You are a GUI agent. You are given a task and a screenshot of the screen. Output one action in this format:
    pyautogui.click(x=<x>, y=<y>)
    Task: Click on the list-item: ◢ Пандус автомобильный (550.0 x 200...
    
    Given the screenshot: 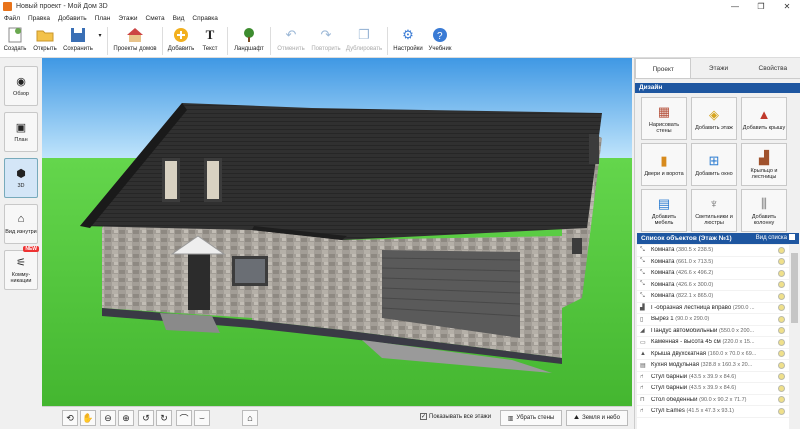 What is the action you would take?
    pyautogui.click(x=713, y=331)
    